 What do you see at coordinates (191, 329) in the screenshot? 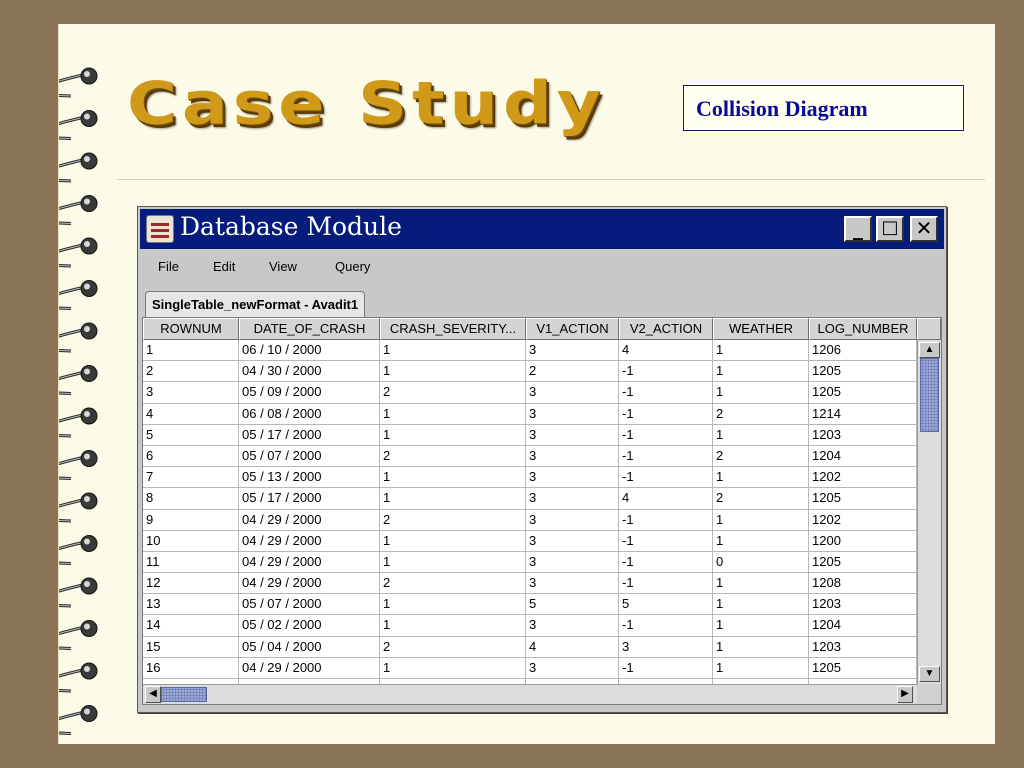
I see `column-header: ROWNUM` at bounding box center [191, 329].